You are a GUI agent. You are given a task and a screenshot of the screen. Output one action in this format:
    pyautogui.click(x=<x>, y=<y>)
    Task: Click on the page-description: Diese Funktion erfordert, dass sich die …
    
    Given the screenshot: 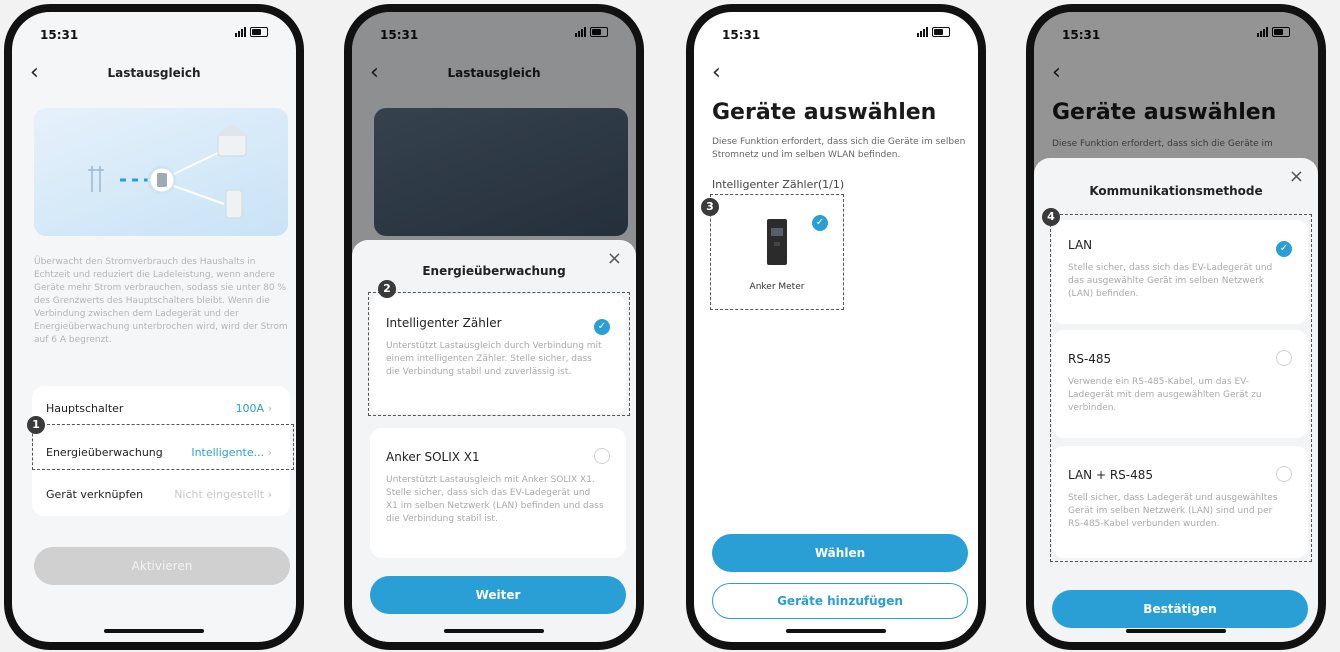 What is the action you would take?
    pyautogui.click(x=839, y=148)
    